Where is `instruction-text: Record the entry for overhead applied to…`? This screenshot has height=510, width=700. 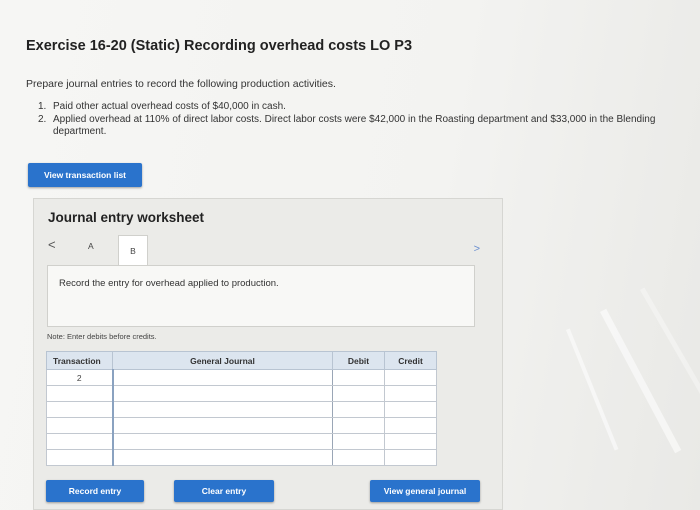
instruction-text: Record the entry for overhead applied to… is located at coordinates (169, 283).